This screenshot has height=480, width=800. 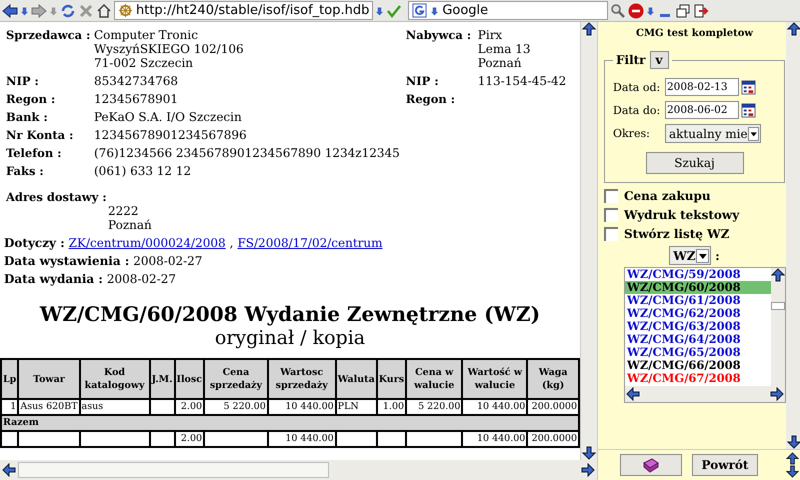 I want to click on column-header: Kod katalogowy, so click(x=115, y=379).